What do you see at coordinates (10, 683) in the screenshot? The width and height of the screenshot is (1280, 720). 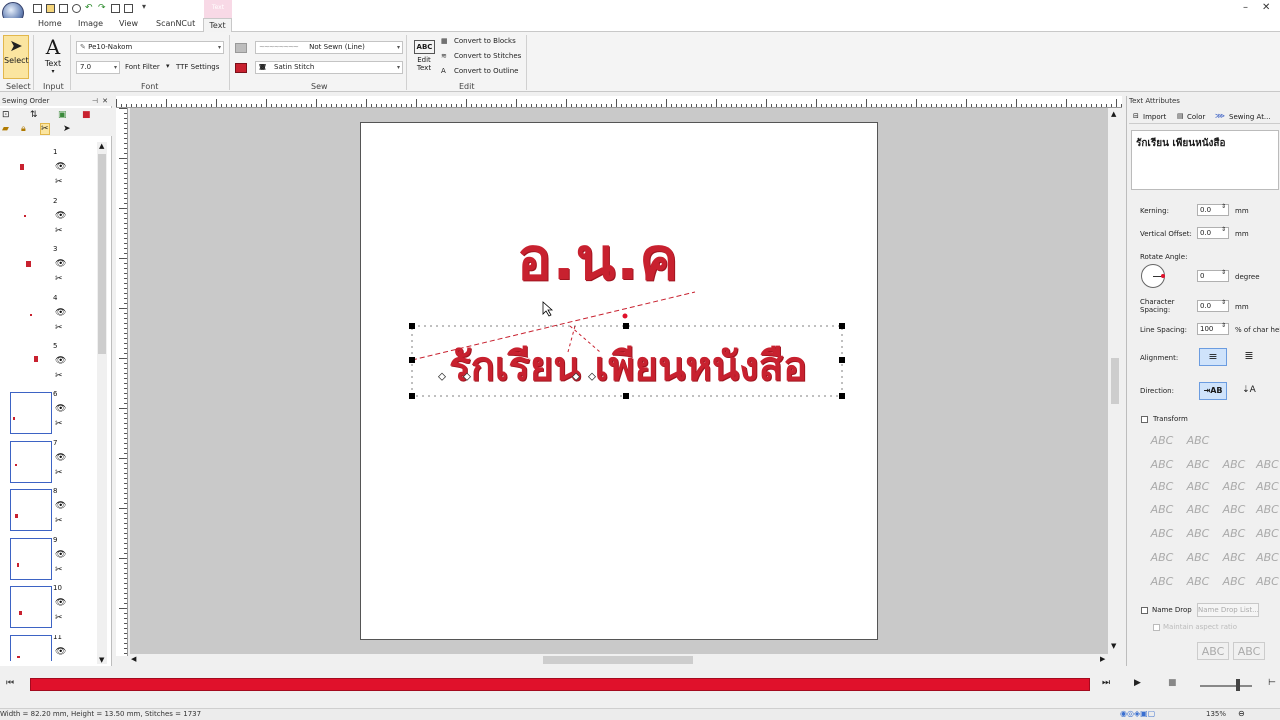 I see `skip-back-icon: ⏮` at bounding box center [10, 683].